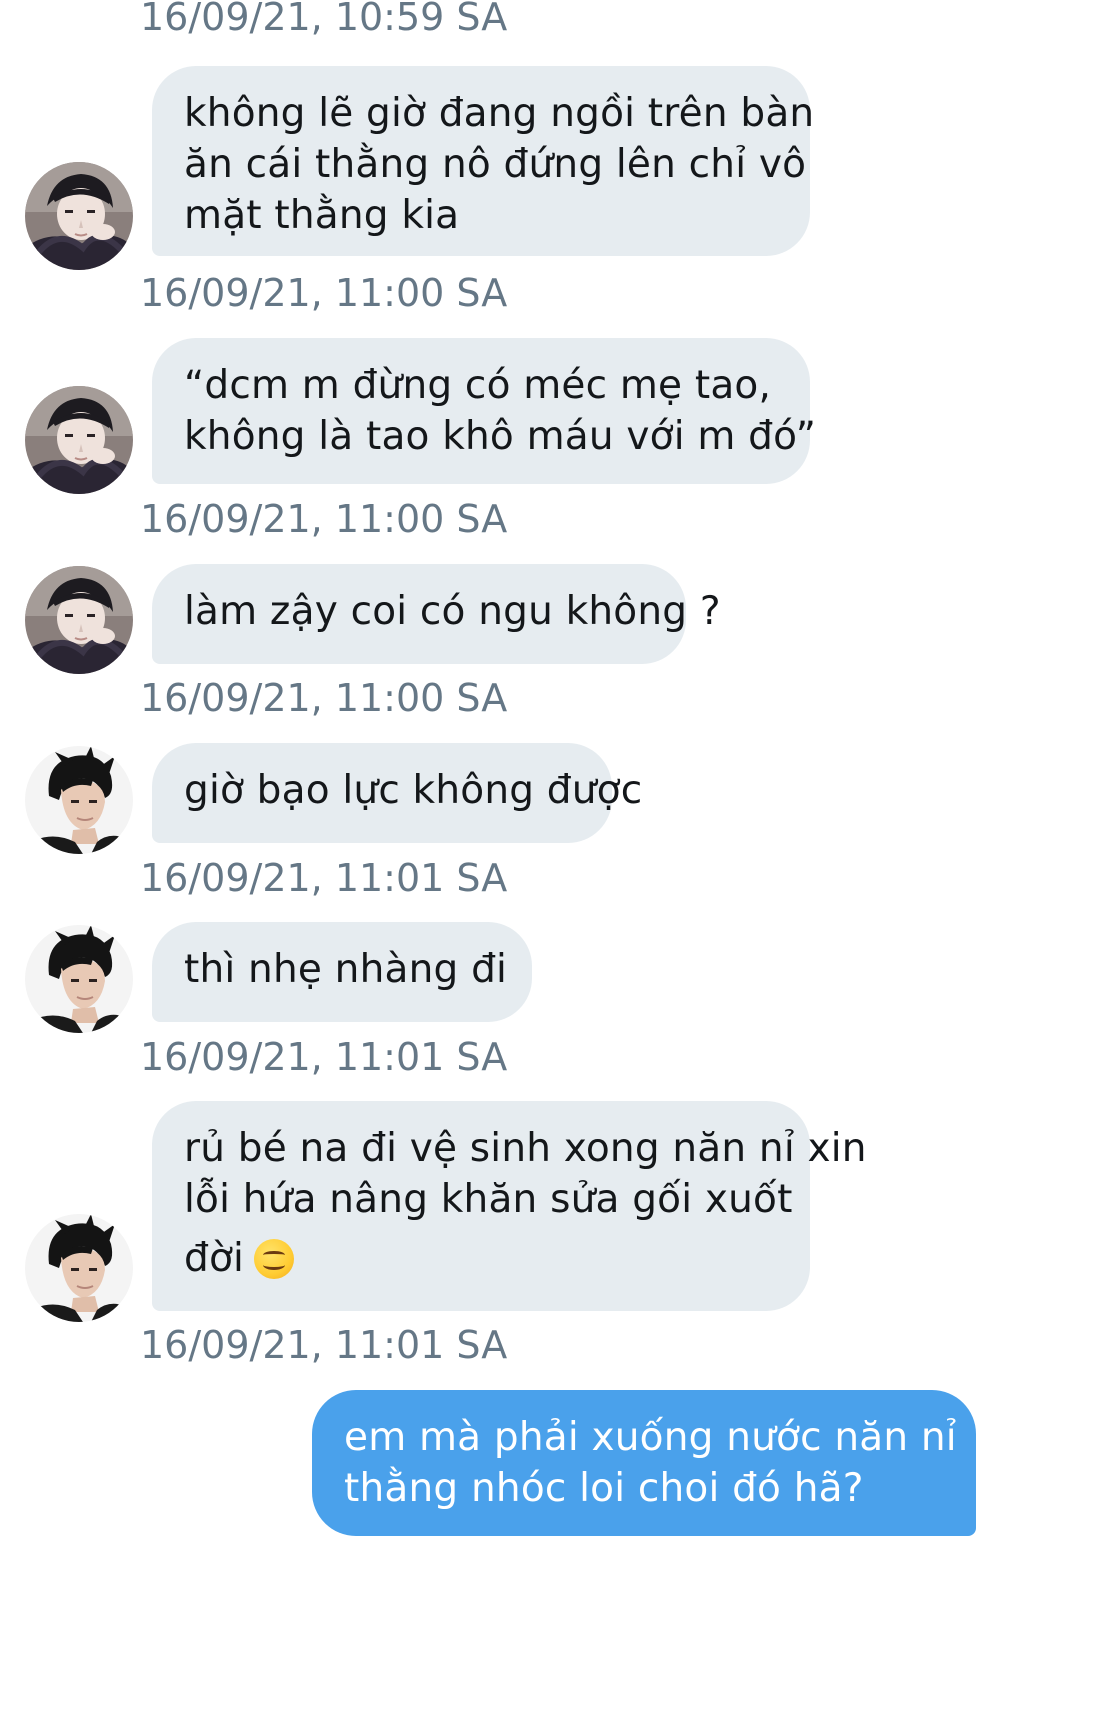 This screenshot has width=1114, height=1729. What do you see at coordinates (413, 790) in the screenshot?
I see `message-text: giờ bạo lực không được` at bounding box center [413, 790].